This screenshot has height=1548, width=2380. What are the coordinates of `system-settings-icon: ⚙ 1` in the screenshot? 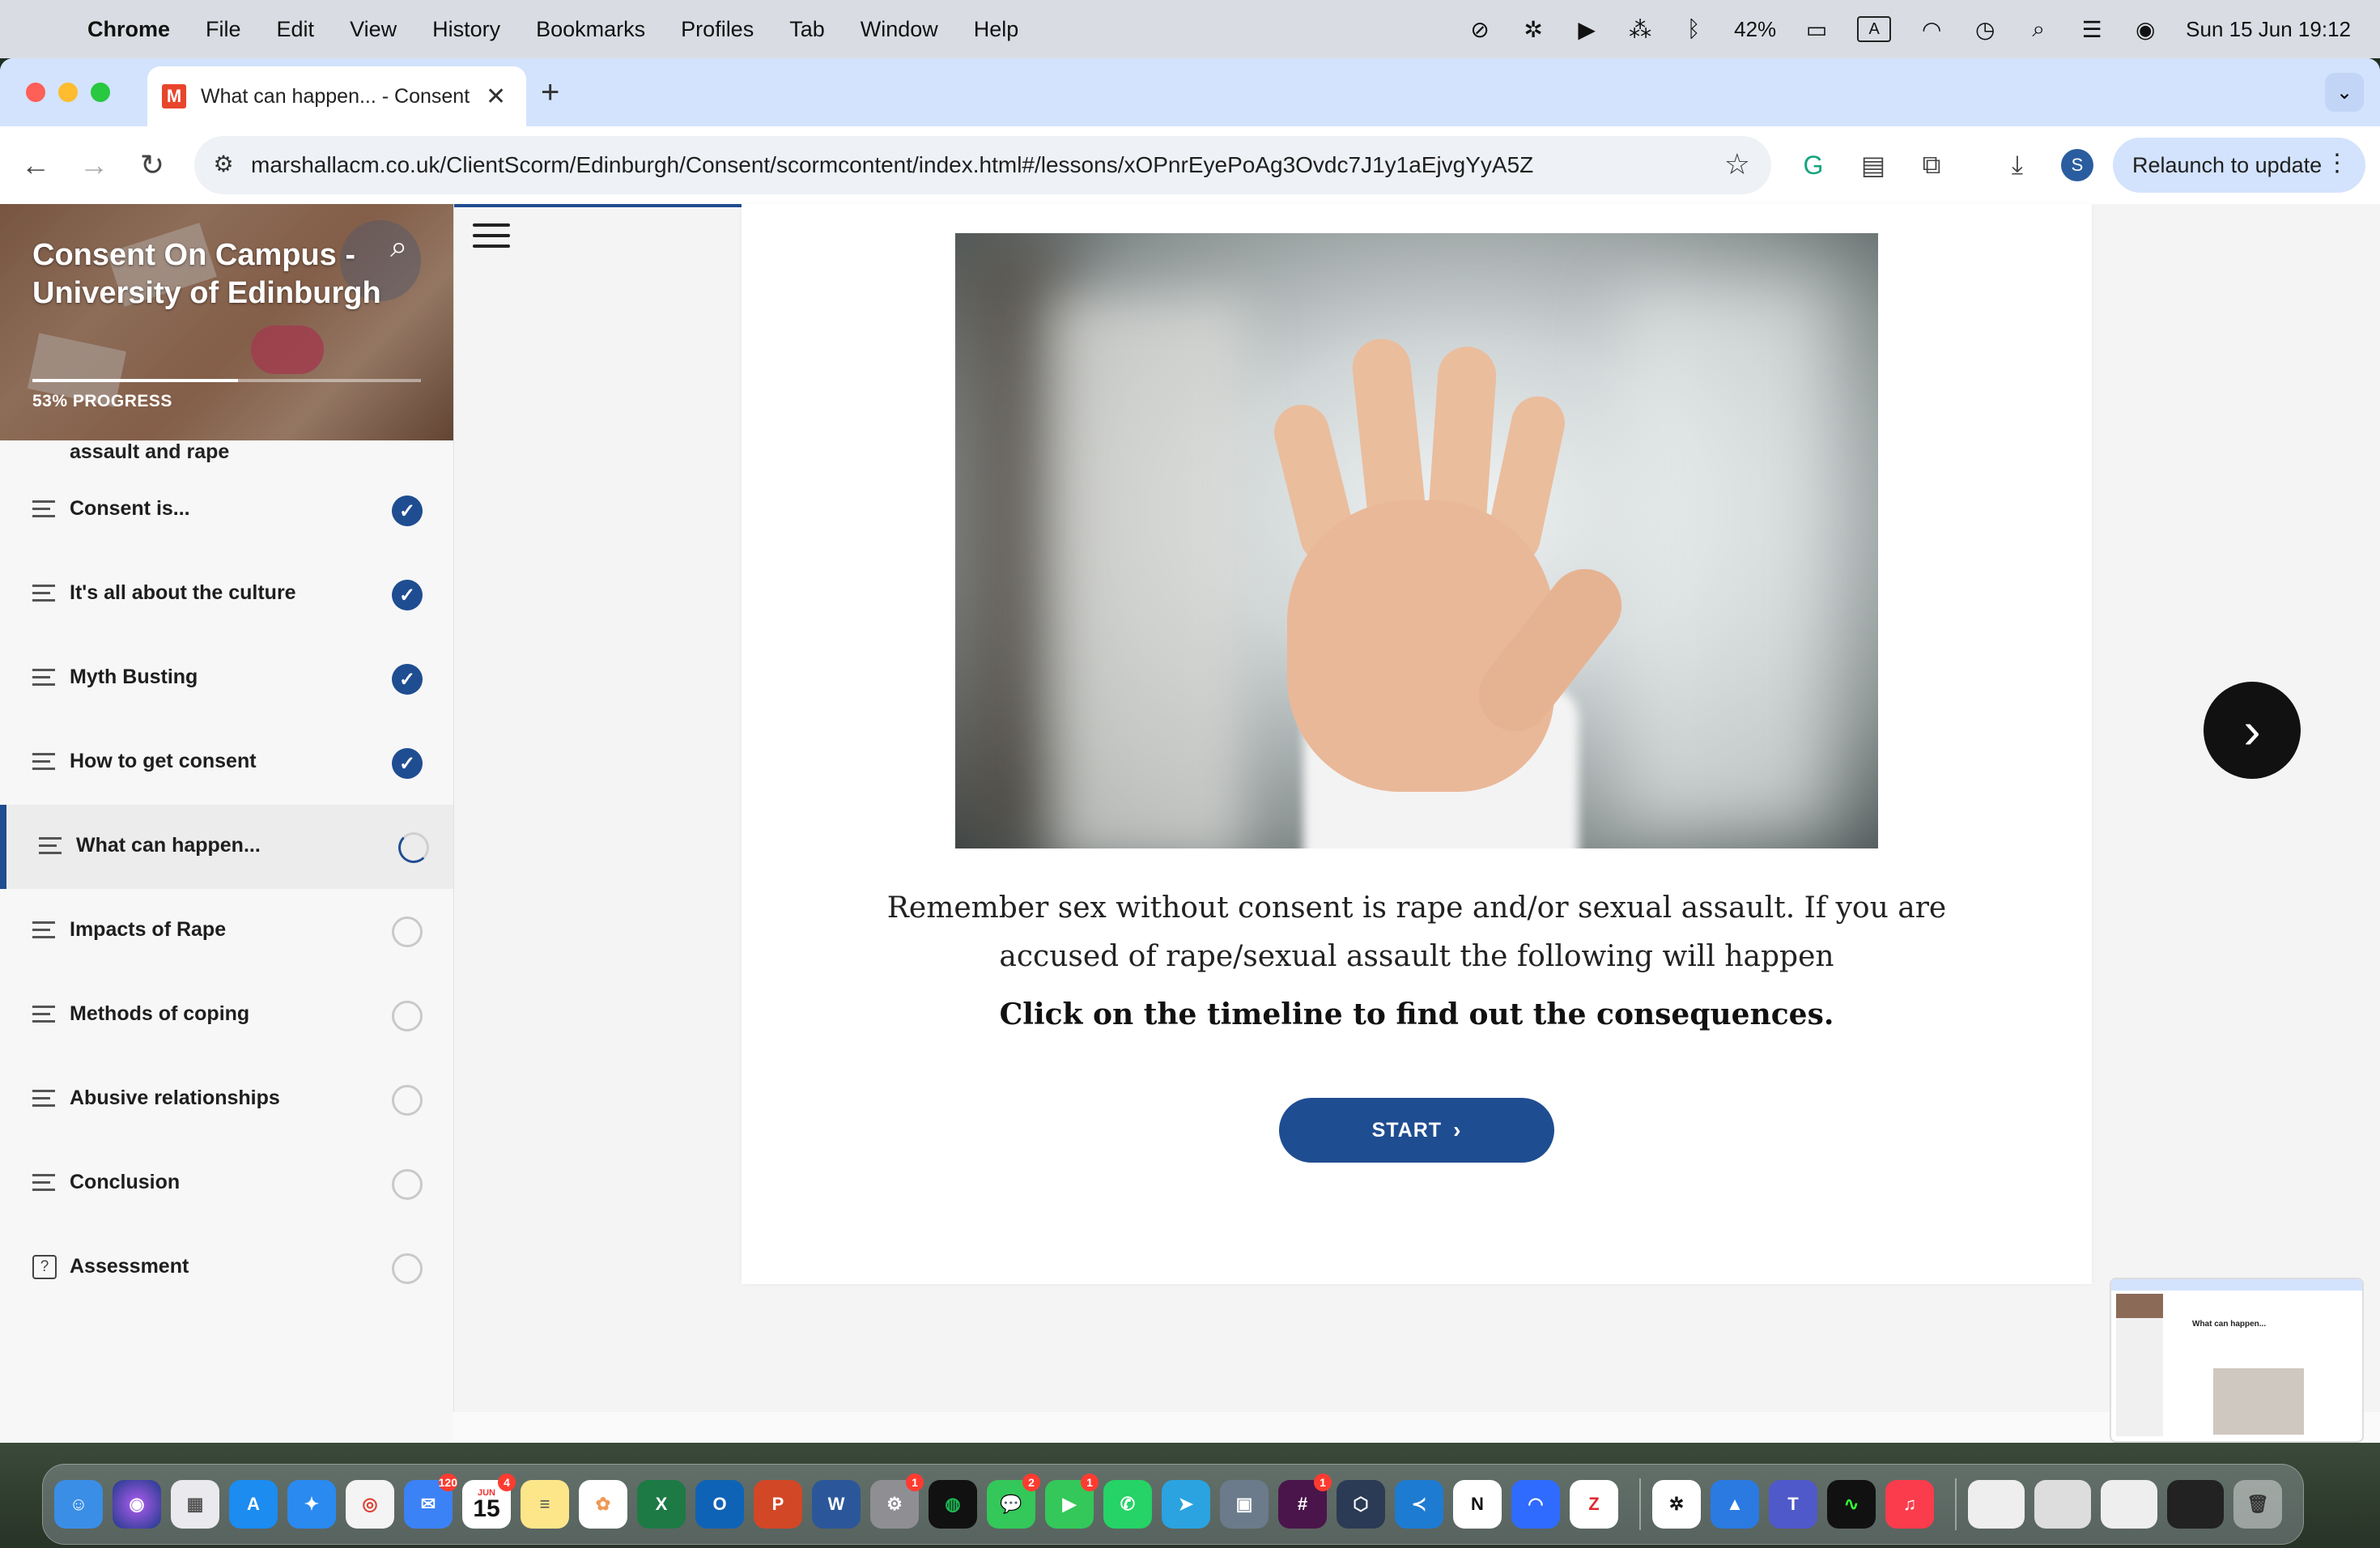 It's located at (897, 1502).